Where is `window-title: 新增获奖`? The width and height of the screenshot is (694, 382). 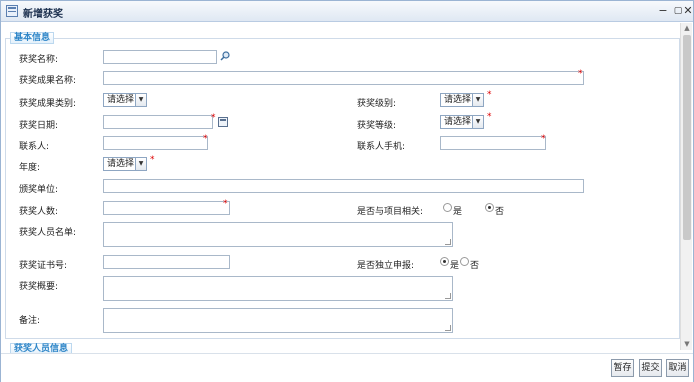
window-title: 新增获奖 is located at coordinates (43, 14).